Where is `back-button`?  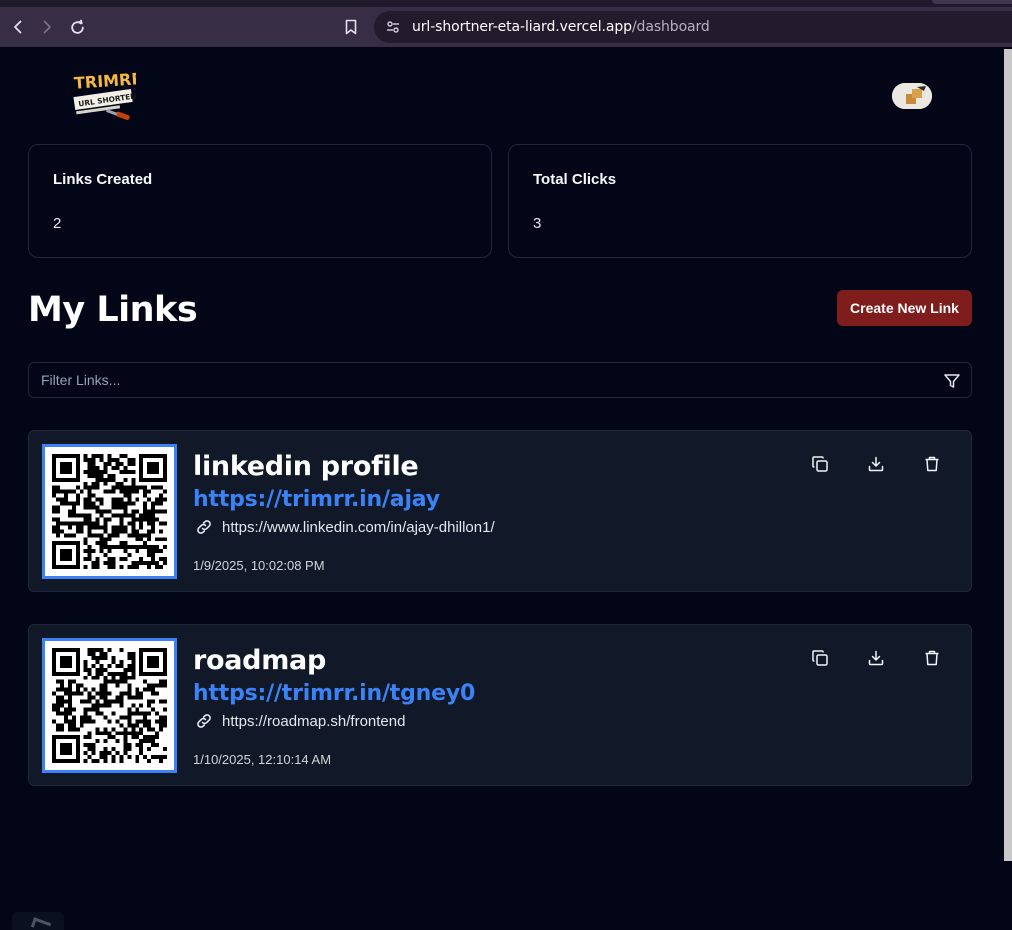 back-button is located at coordinates (18, 27).